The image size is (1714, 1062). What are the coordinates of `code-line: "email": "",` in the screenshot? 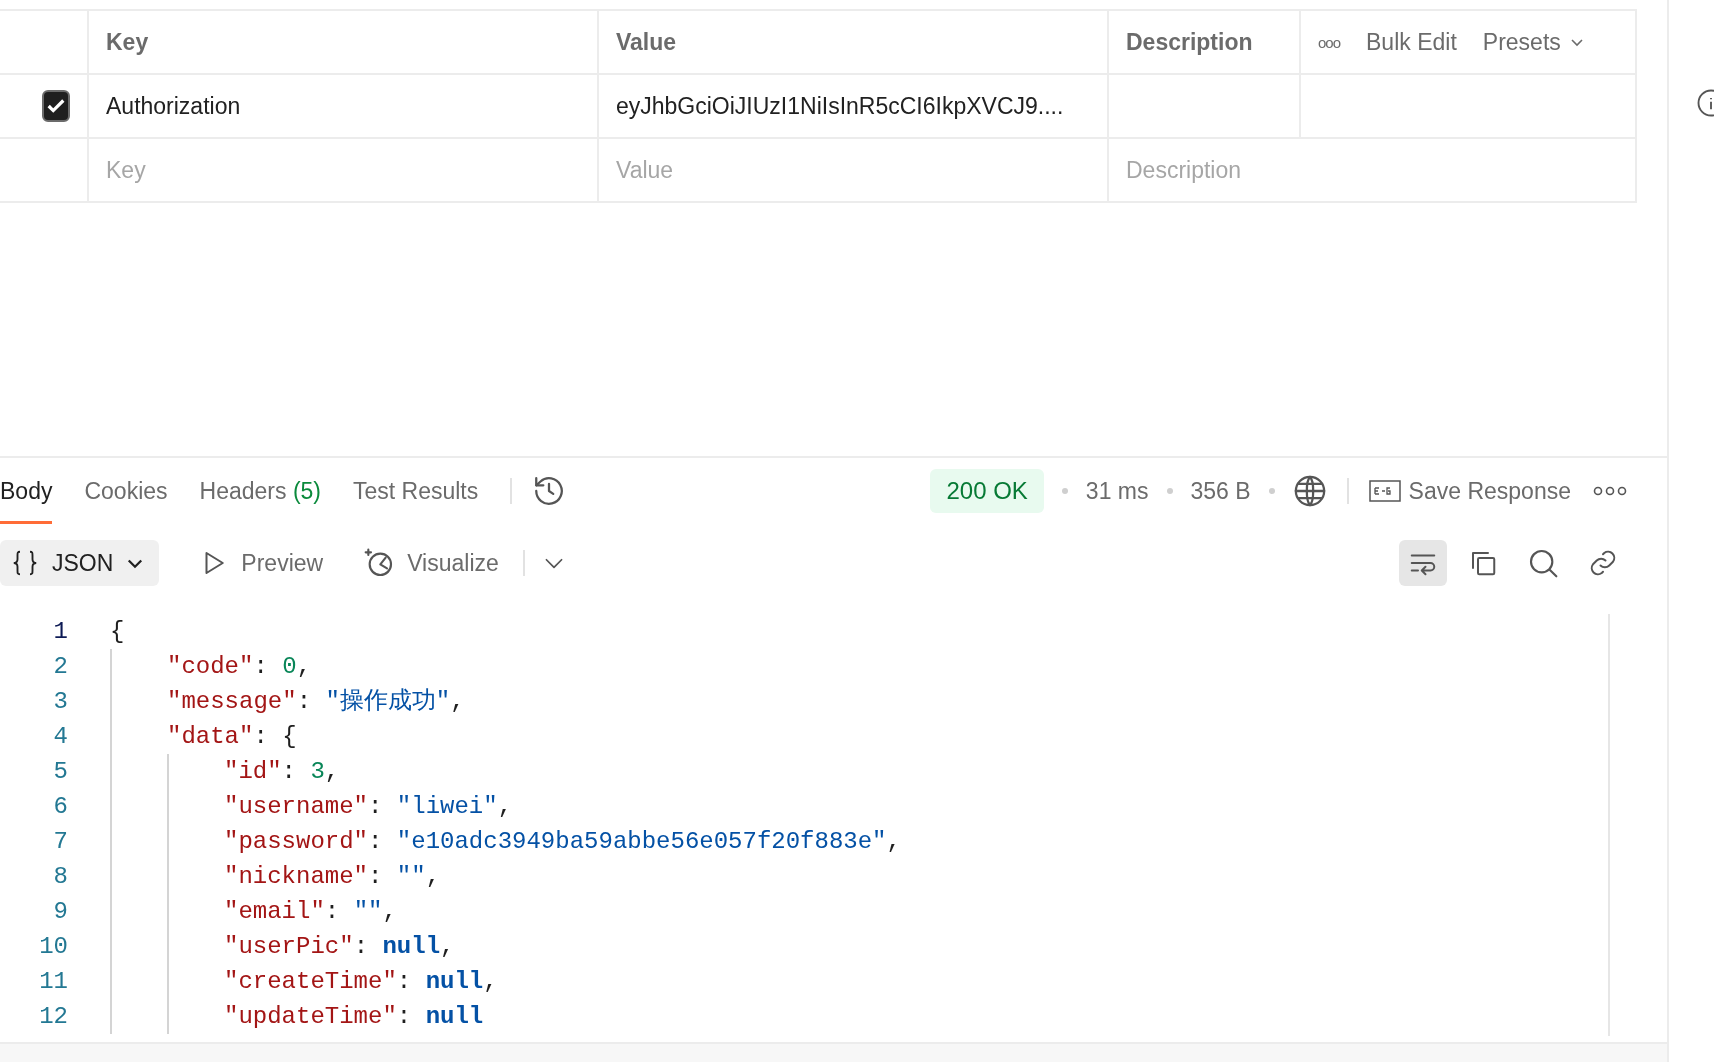 It's located at (310, 912).